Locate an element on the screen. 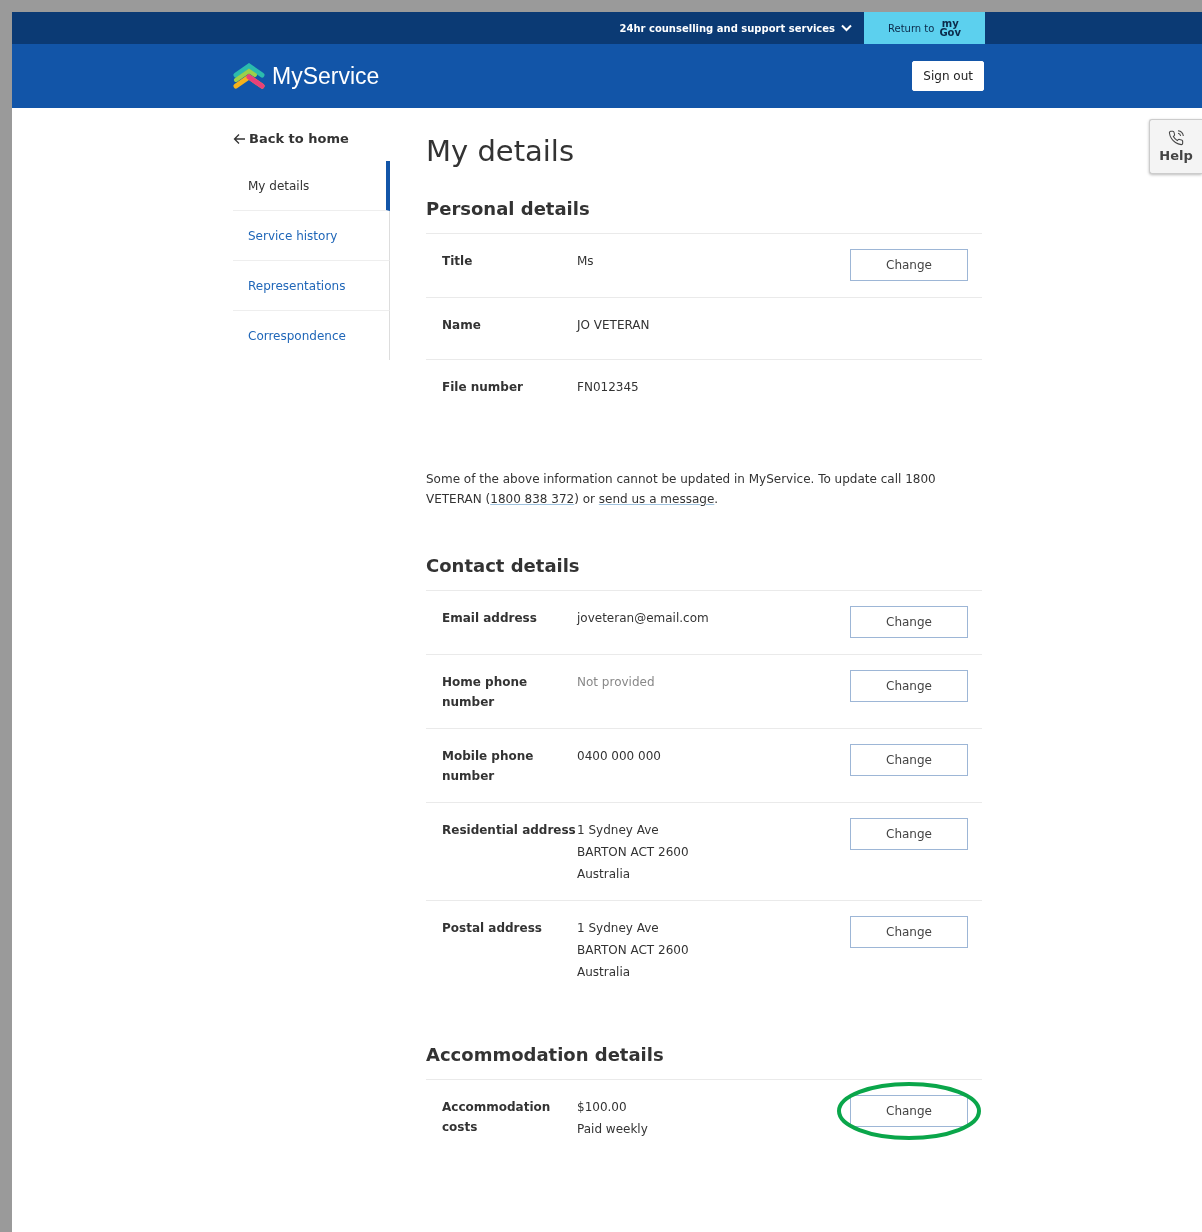 The image size is (1202, 1232). field-value: Paid weekly is located at coordinates (613, 1129).